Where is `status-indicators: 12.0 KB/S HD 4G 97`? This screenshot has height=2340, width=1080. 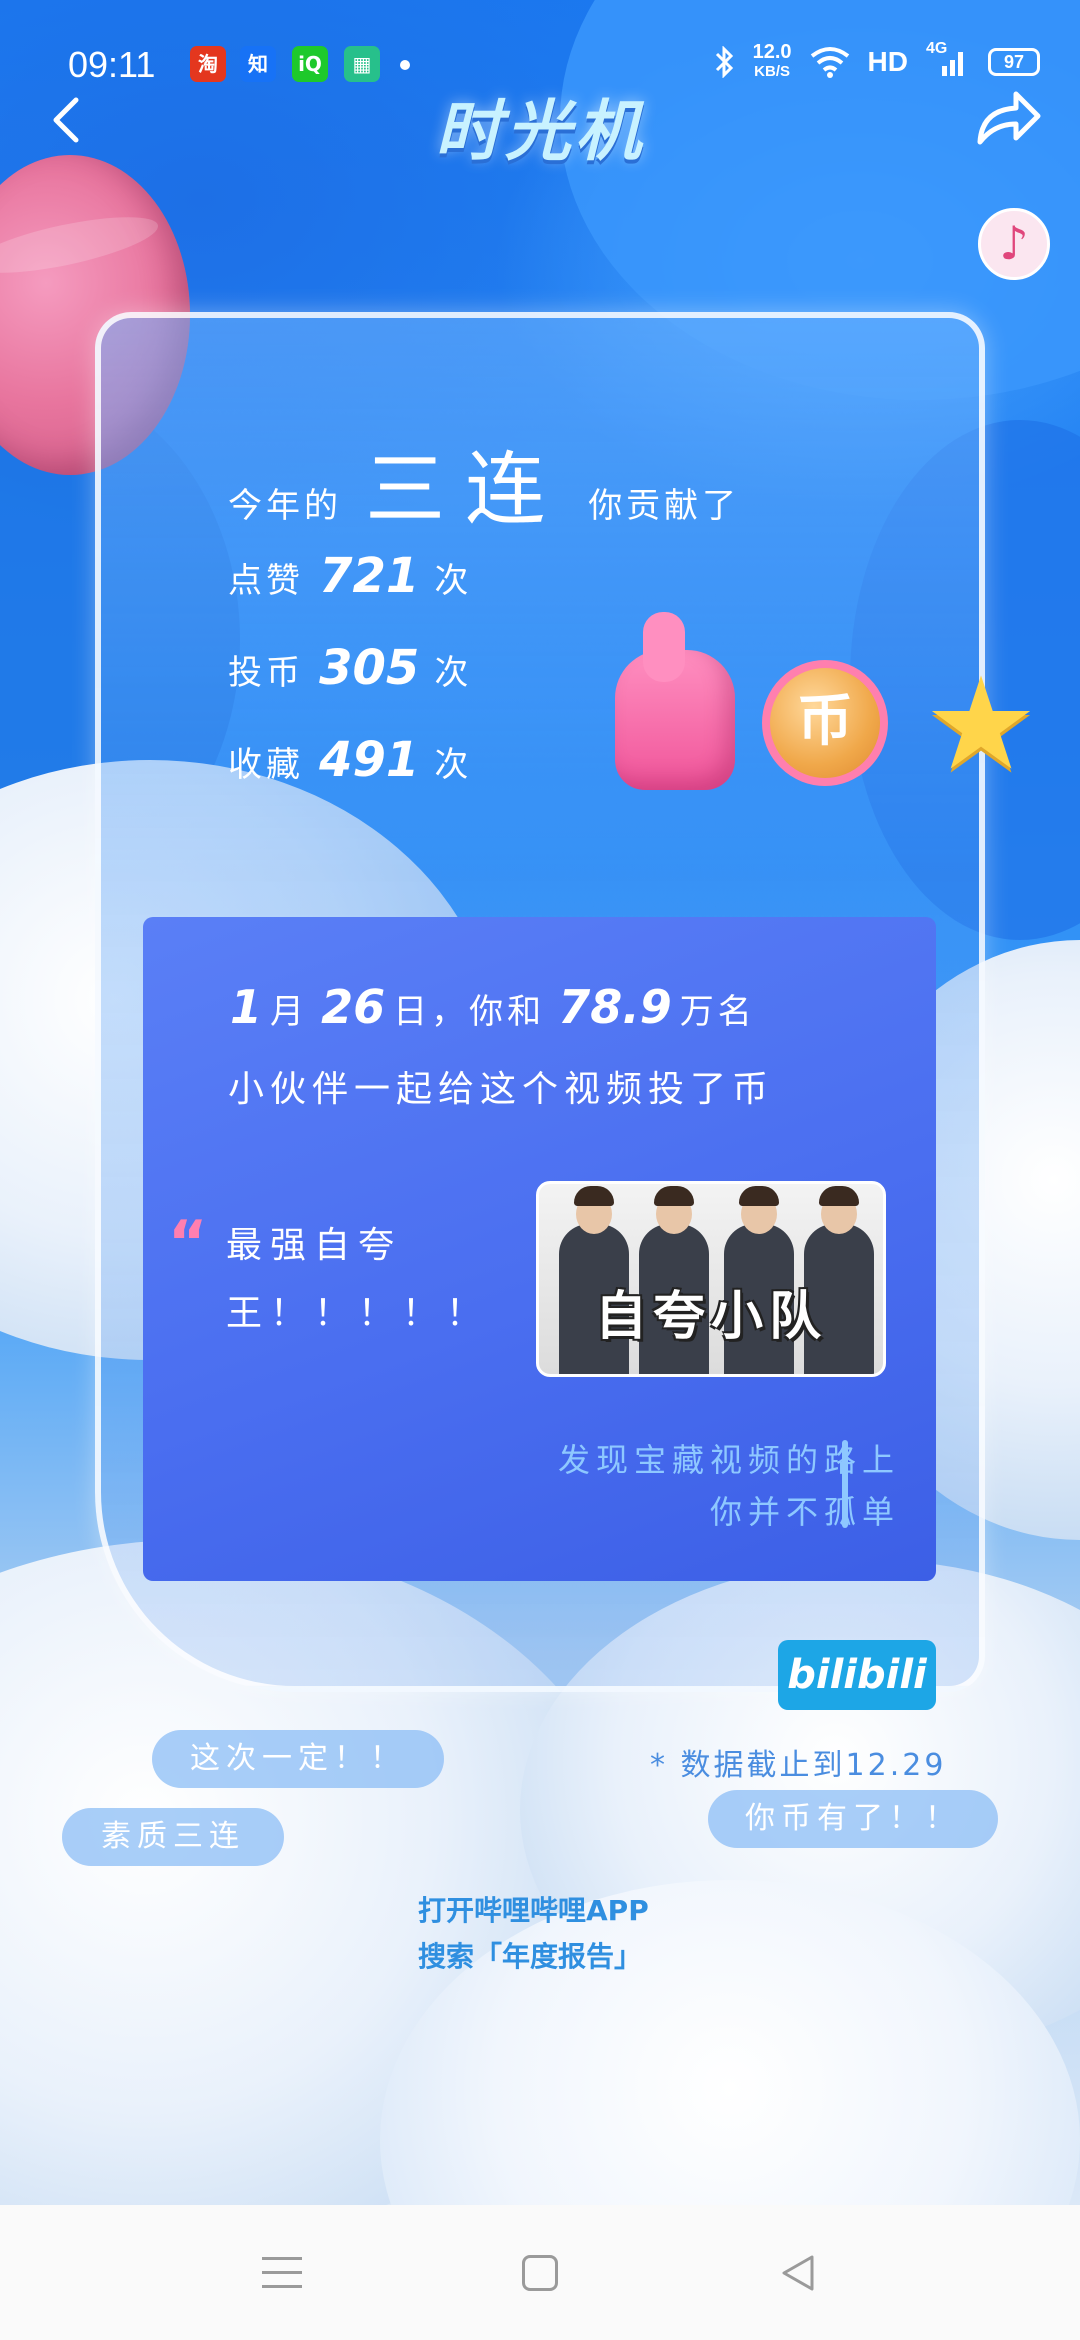 status-indicators: 12.0 KB/S HD 4G 97 is located at coordinates (876, 61).